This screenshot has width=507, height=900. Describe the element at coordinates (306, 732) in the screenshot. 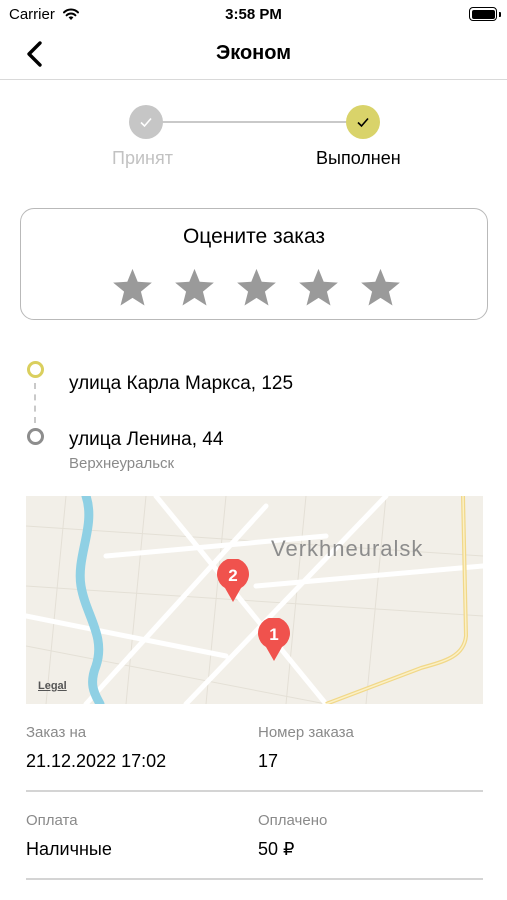

I see `order-number-label: Номер заказа` at that location.